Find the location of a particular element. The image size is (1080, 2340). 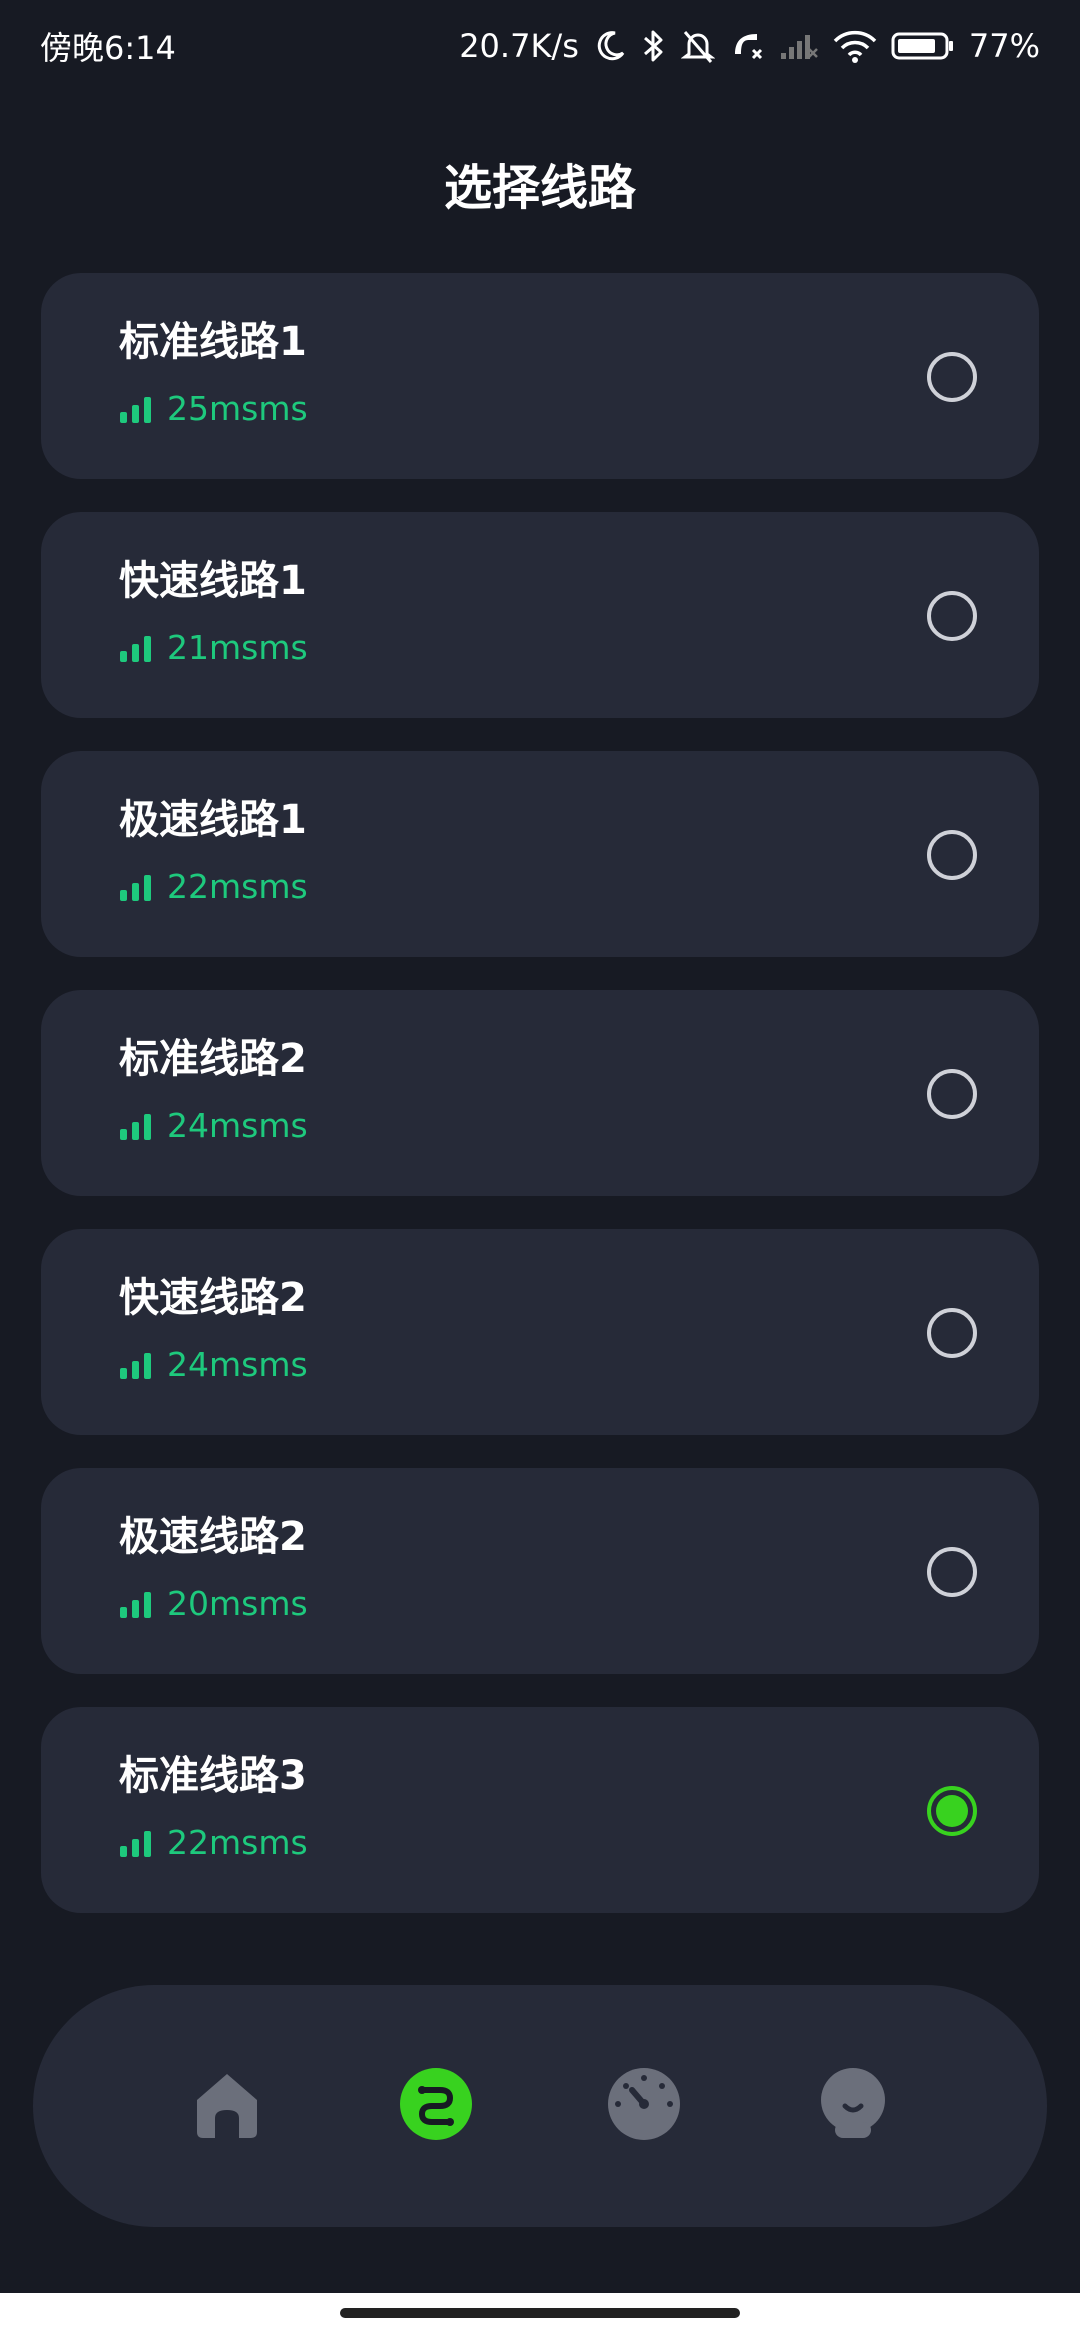

home-indicator is located at coordinates (540, 2313).